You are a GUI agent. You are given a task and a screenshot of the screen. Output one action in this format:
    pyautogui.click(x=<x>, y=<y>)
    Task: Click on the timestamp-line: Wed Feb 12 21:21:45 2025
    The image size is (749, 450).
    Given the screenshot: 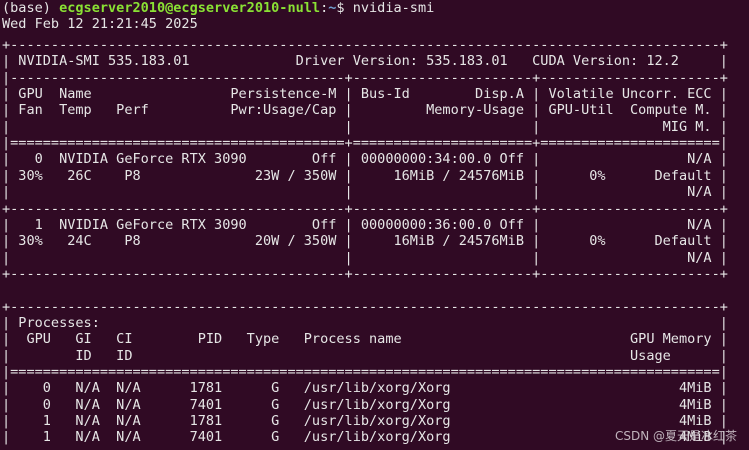 What is the action you would take?
    pyautogui.click(x=100, y=24)
    